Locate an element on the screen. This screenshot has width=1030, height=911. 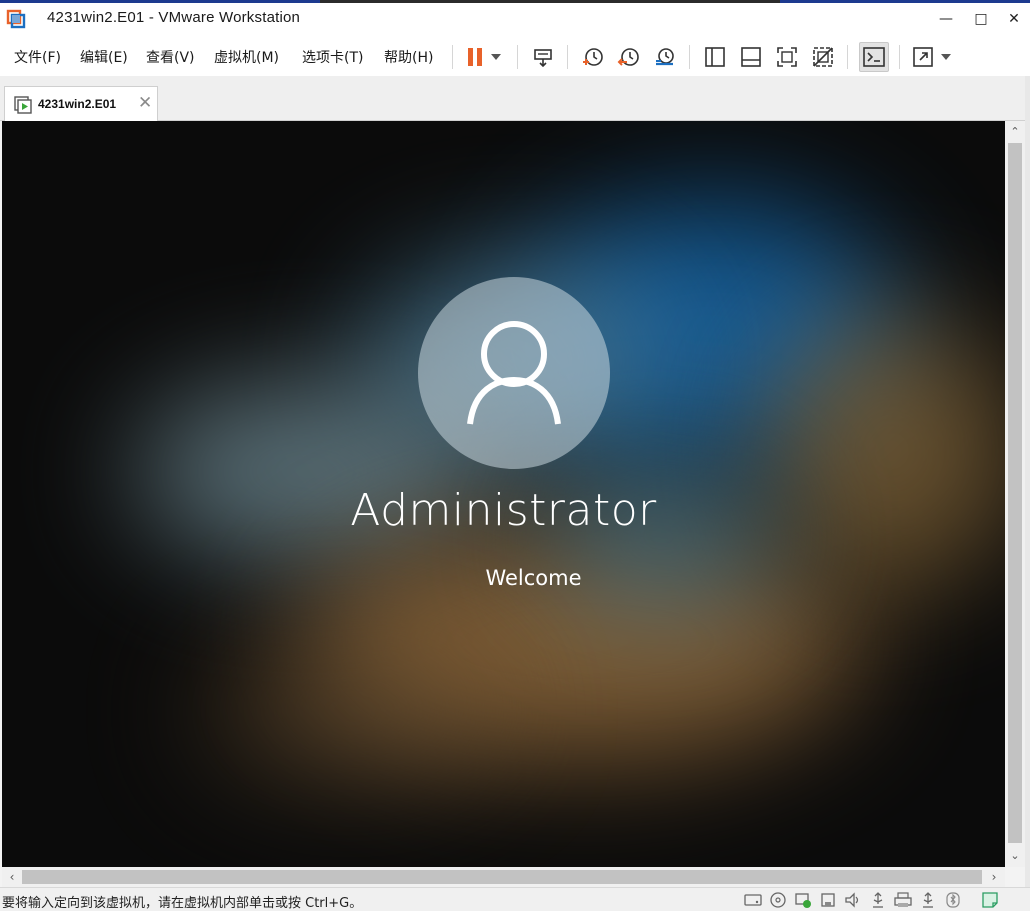
status-bar: 要将输入定向到该虚拟机，请在虚拟机内部单击或按 Ctrl+G。 is located at coordinates (515, 899).